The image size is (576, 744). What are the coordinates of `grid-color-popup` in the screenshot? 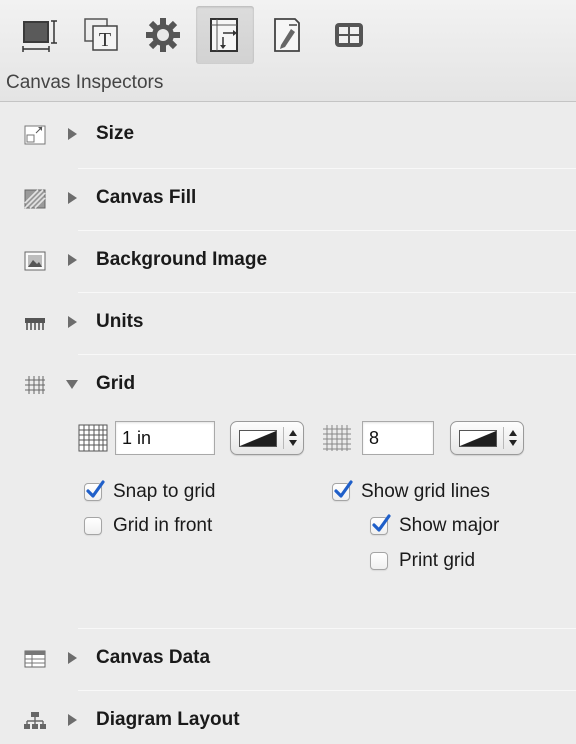 It's located at (267, 438).